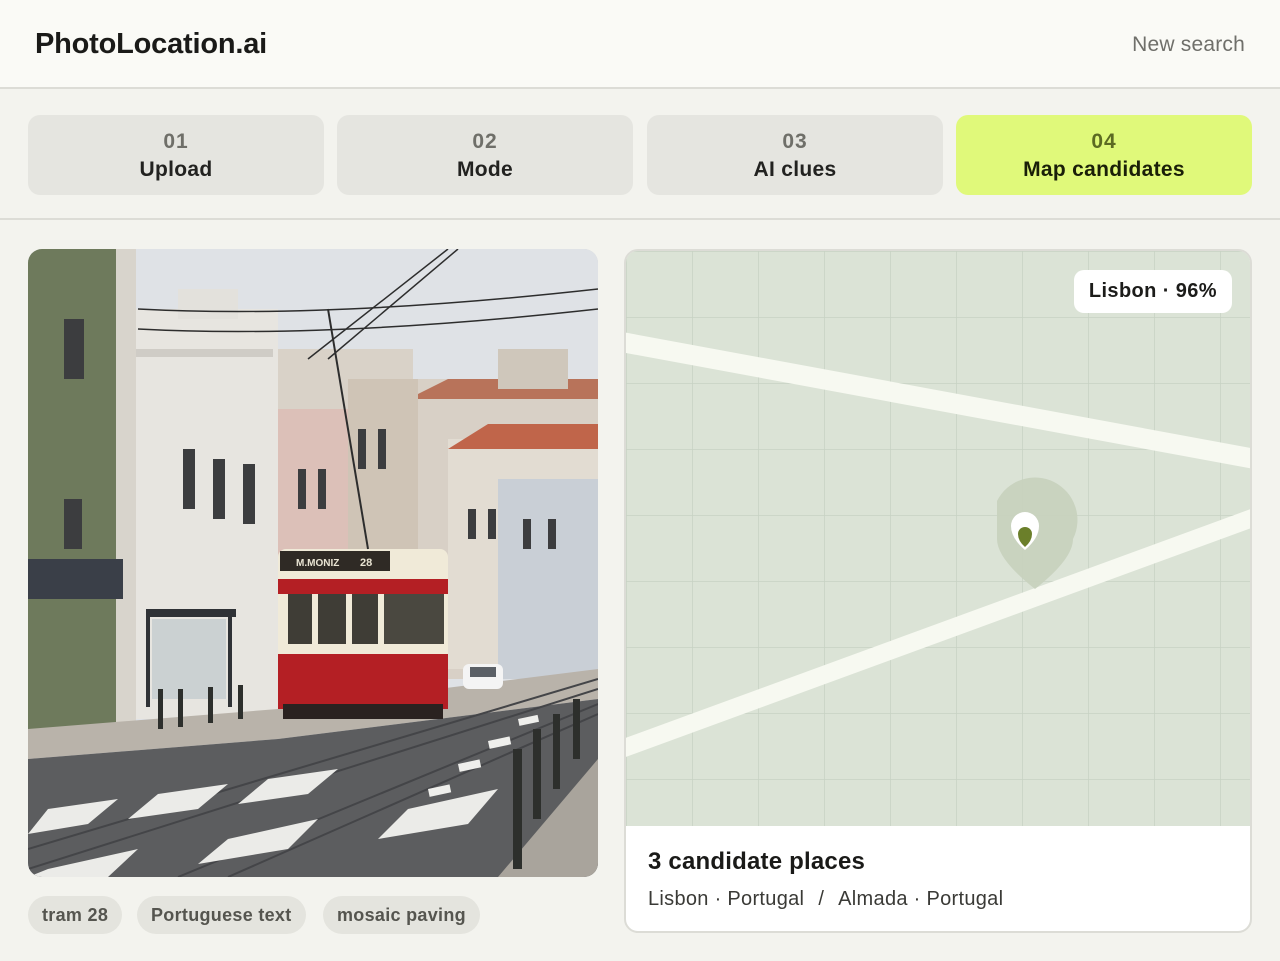 This screenshot has height=961, width=1280. What do you see at coordinates (176, 169) in the screenshot?
I see `step-label: Upload` at bounding box center [176, 169].